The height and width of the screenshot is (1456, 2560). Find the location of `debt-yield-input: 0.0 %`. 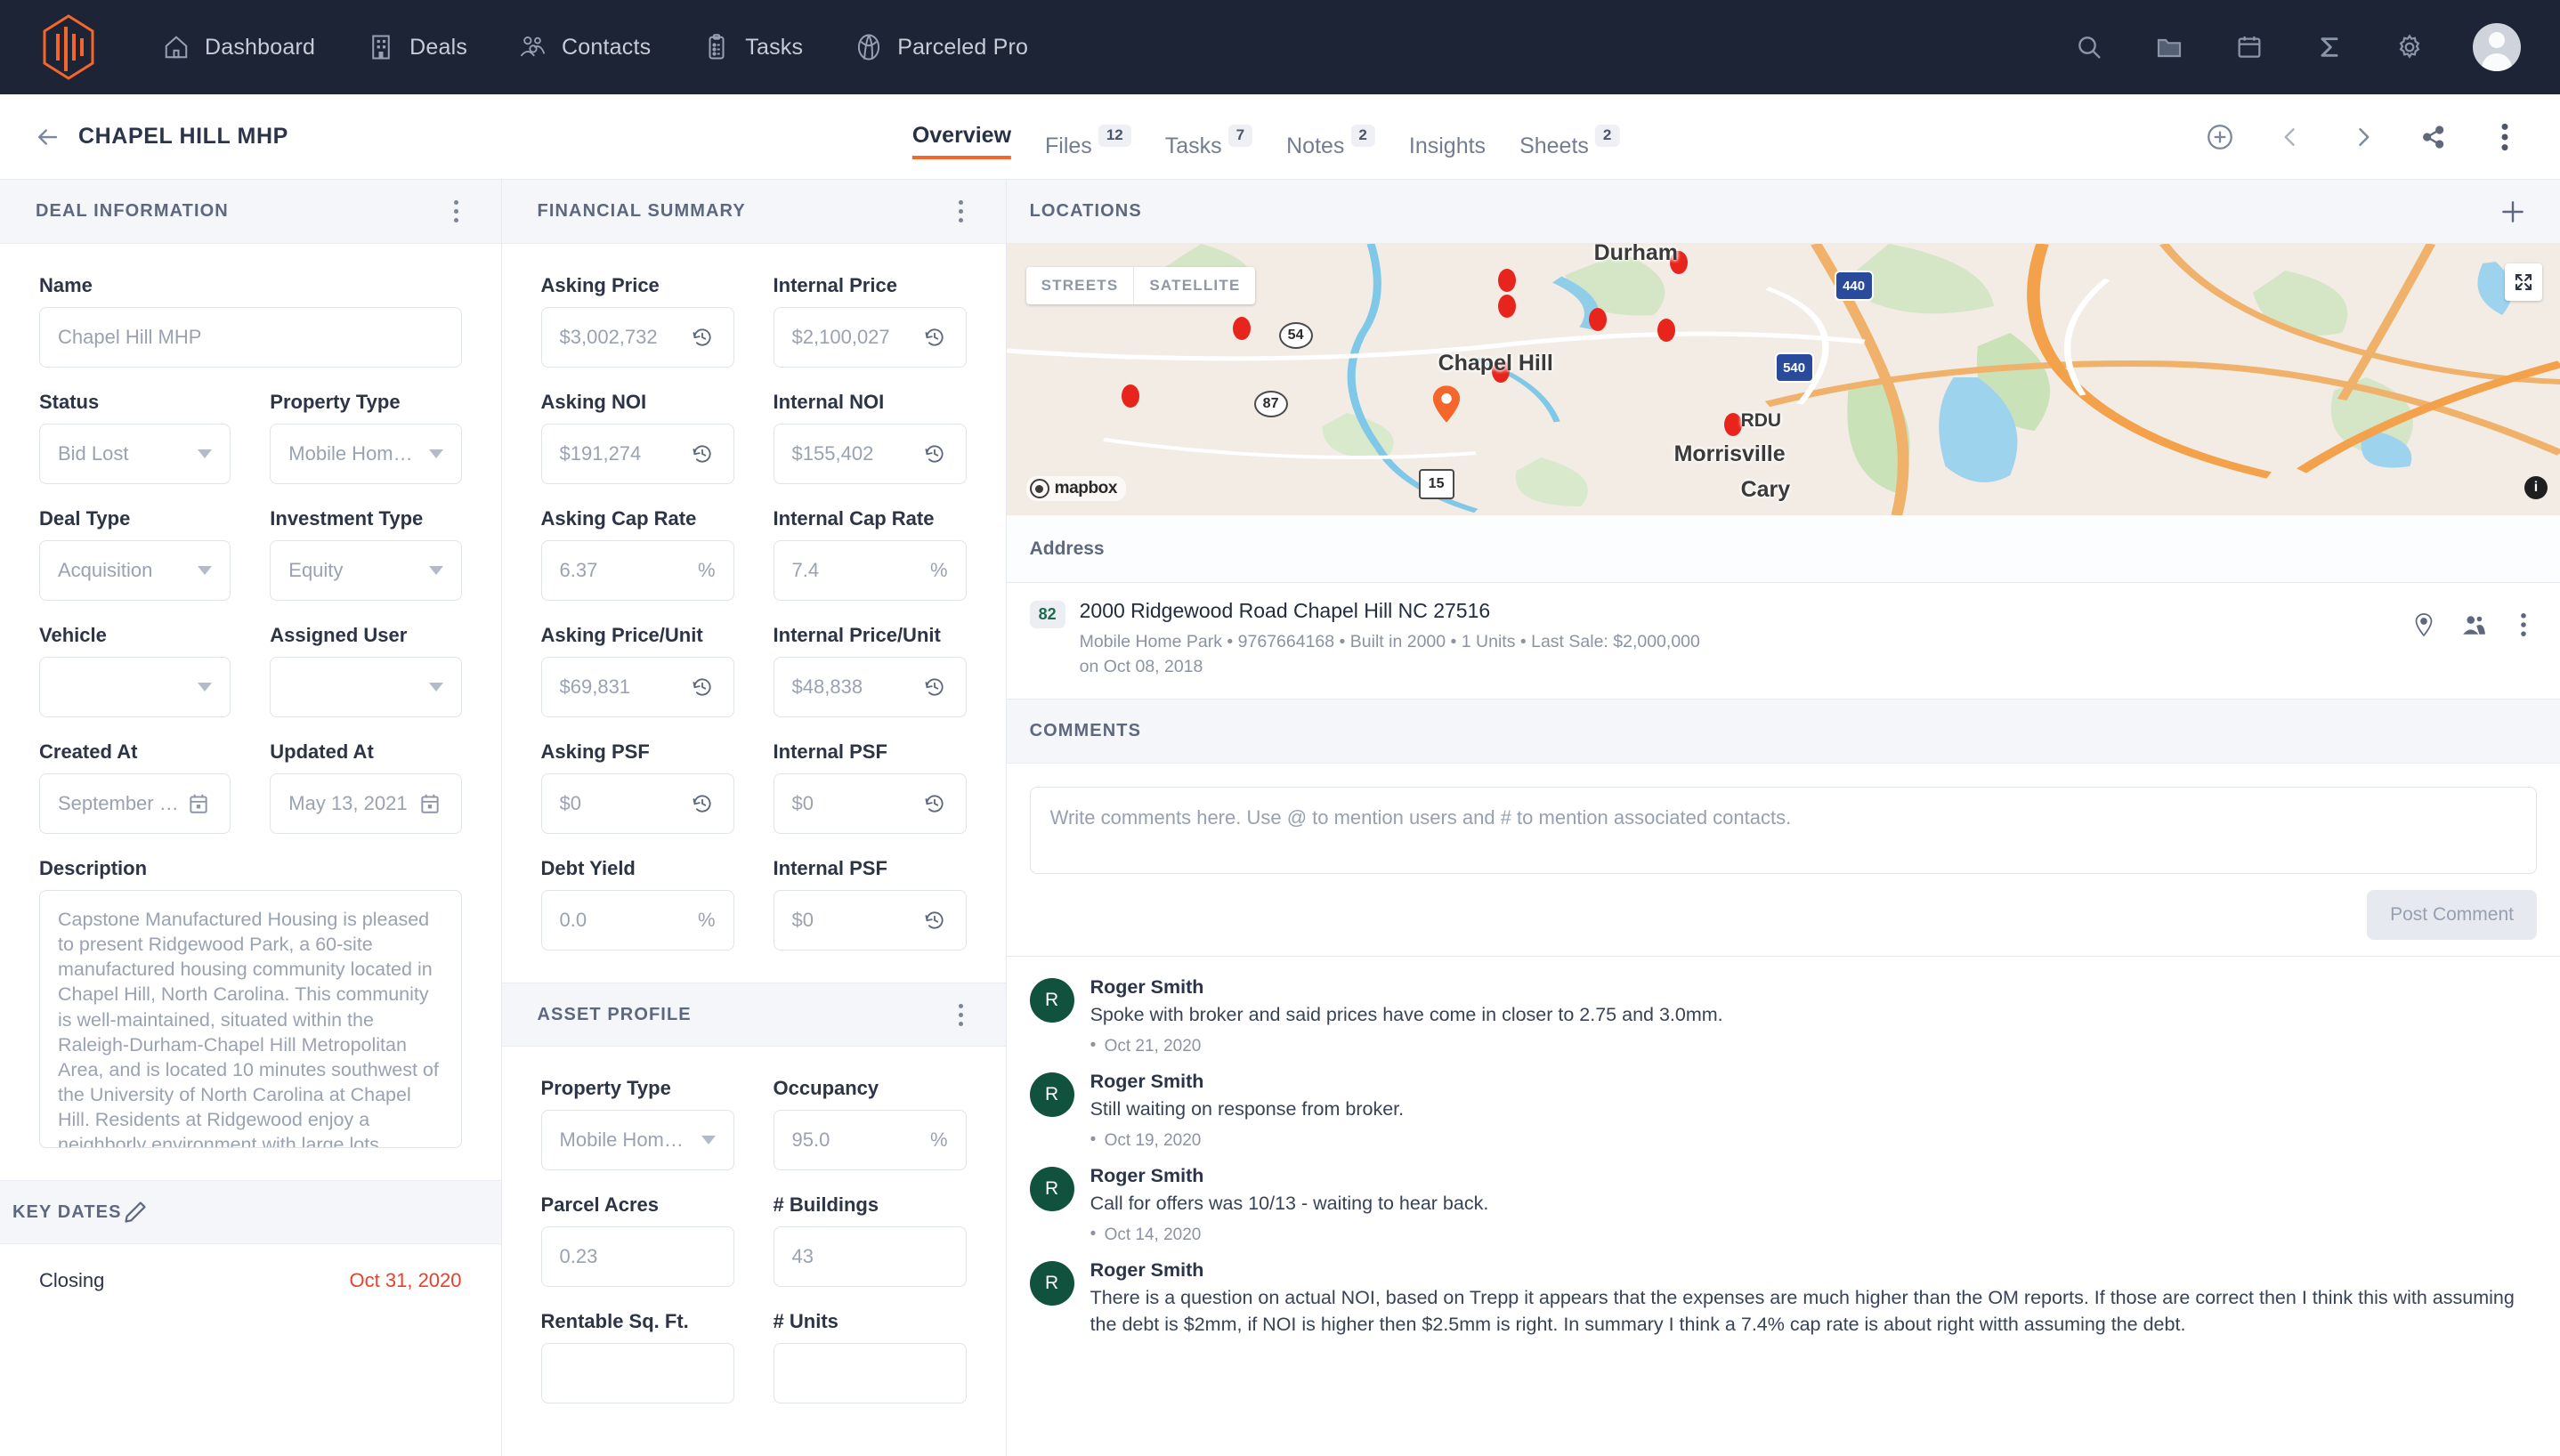

debt-yield-input: 0.0 % is located at coordinates (637, 920).